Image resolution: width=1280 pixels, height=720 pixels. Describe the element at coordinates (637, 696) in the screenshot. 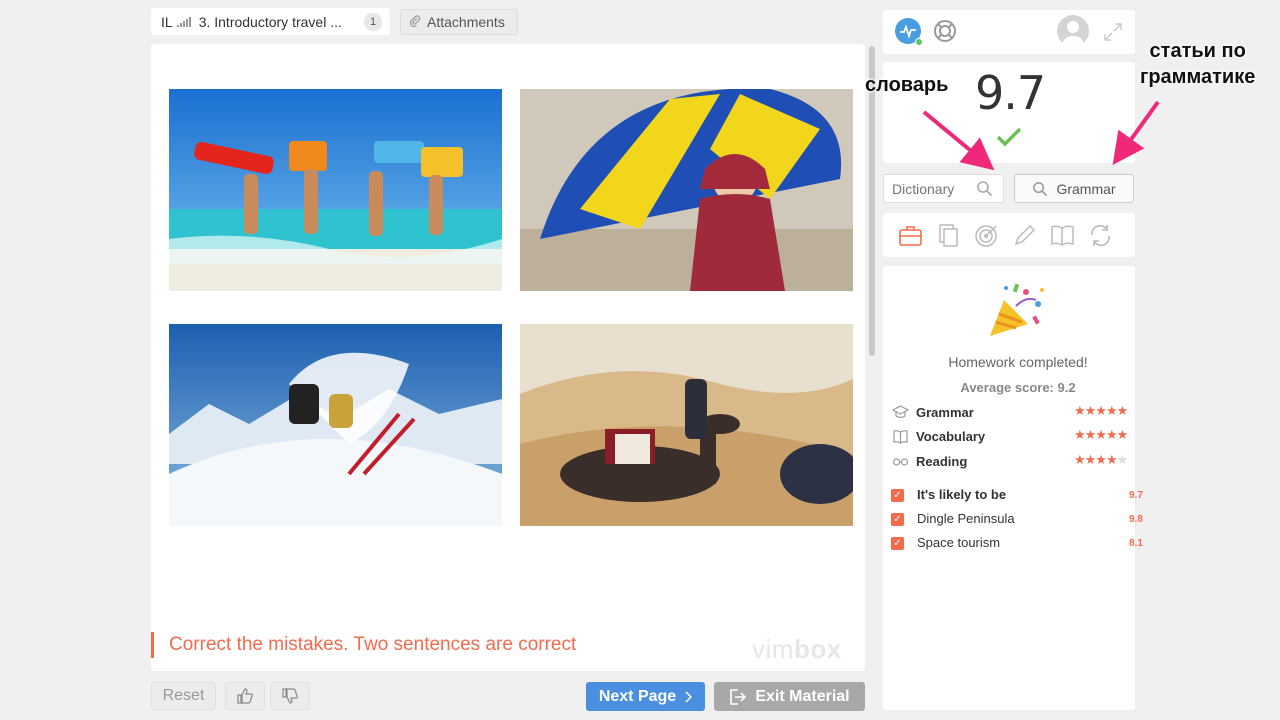

I see `next-page-label: Next Page` at that location.